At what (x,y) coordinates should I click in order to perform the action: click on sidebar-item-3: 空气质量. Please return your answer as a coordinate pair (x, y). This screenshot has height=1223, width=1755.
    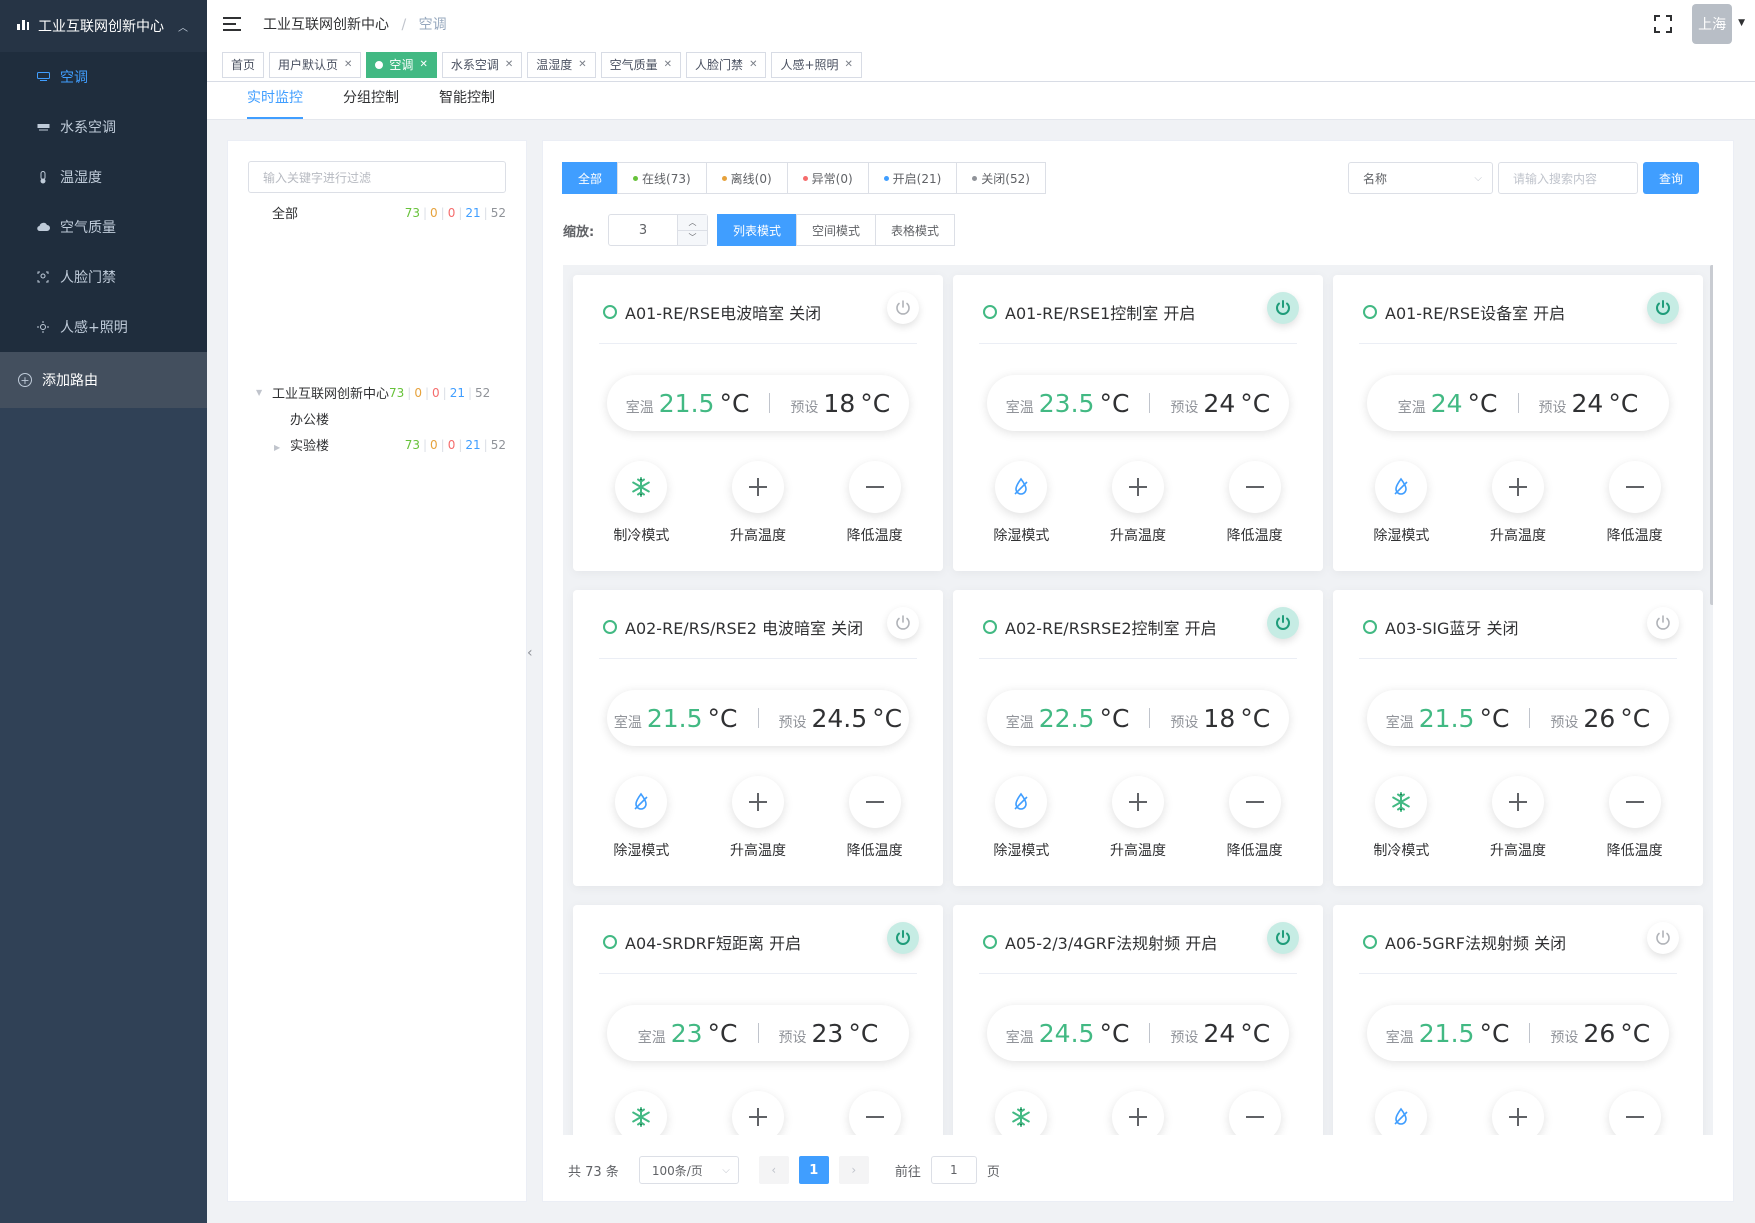
    Looking at the image, I should click on (103, 227).